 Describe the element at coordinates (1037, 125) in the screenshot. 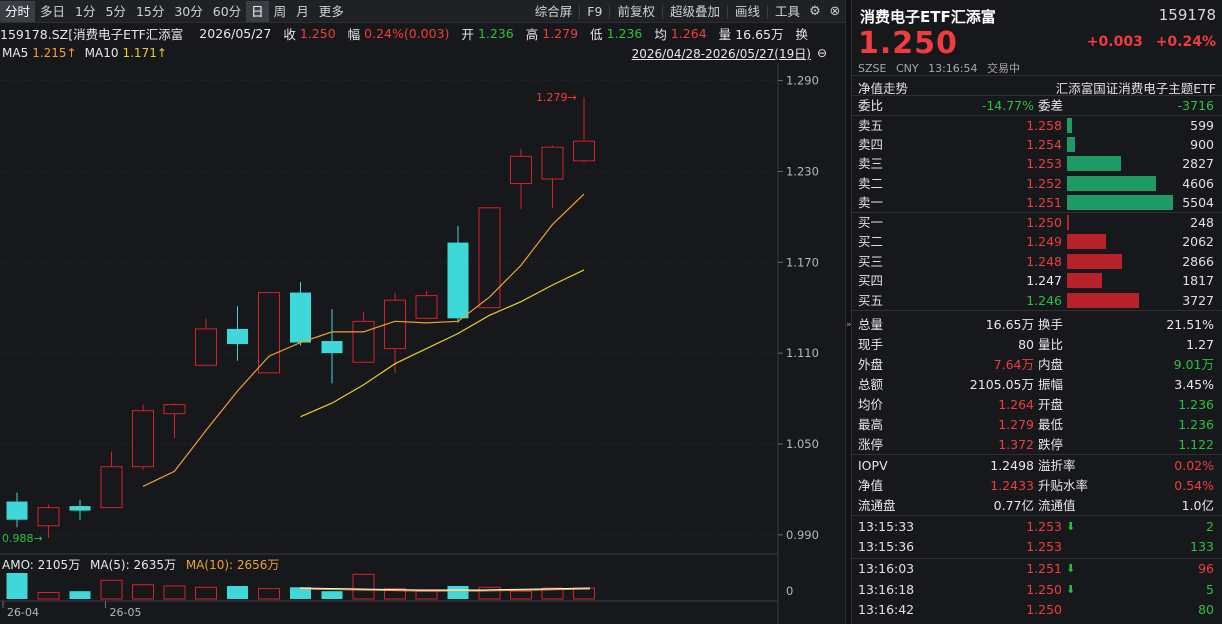

I see `ask-row: 卖五 1.258 599` at that location.